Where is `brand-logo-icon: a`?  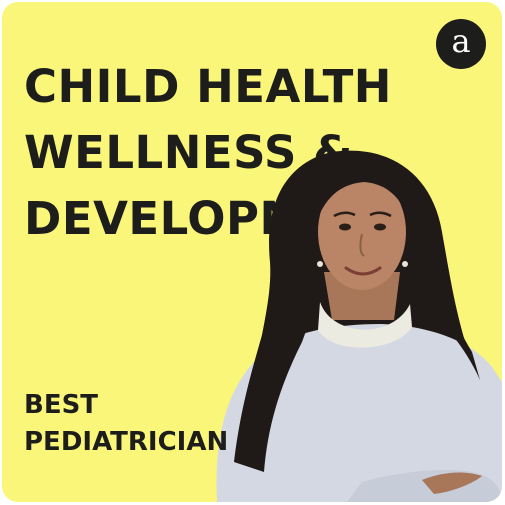 brand-logo-icon: a is located at coordinates (461, 44).